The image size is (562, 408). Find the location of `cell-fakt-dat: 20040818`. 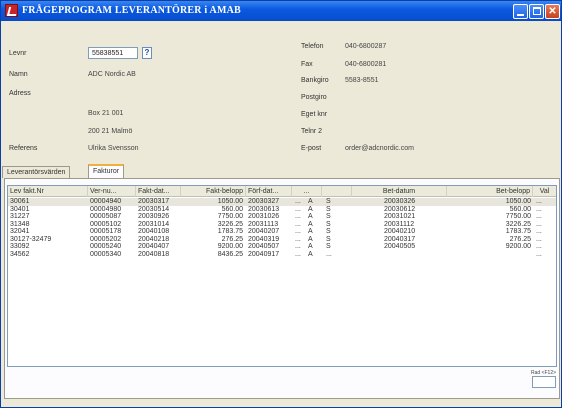

cell-fakt-dat: 20040818 is located at coordinates (154, 254).